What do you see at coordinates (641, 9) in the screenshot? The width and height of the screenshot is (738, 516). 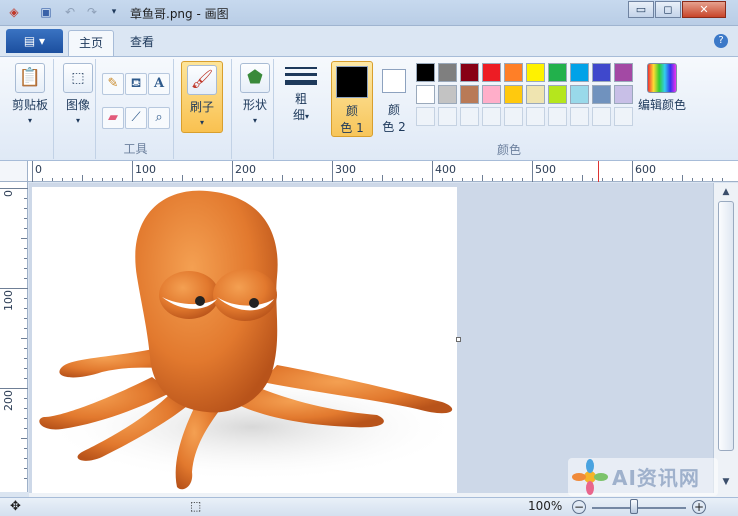 I see `minimize-button: ▭` at bounding box center [641, 9].